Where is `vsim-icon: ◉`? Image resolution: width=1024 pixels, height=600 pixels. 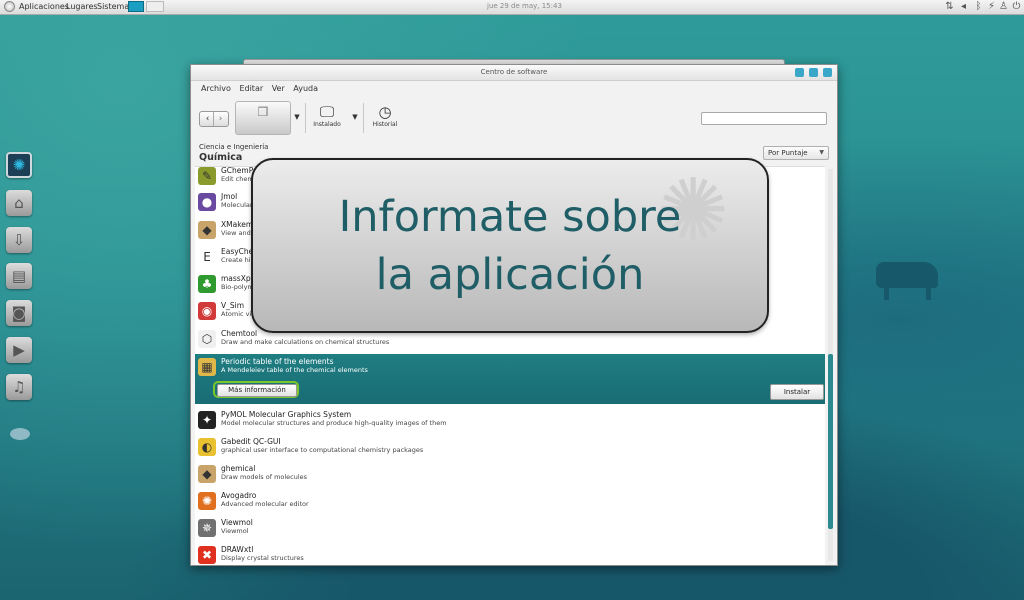
vsim-icon: ◉ is located at coordinates (207, 311).